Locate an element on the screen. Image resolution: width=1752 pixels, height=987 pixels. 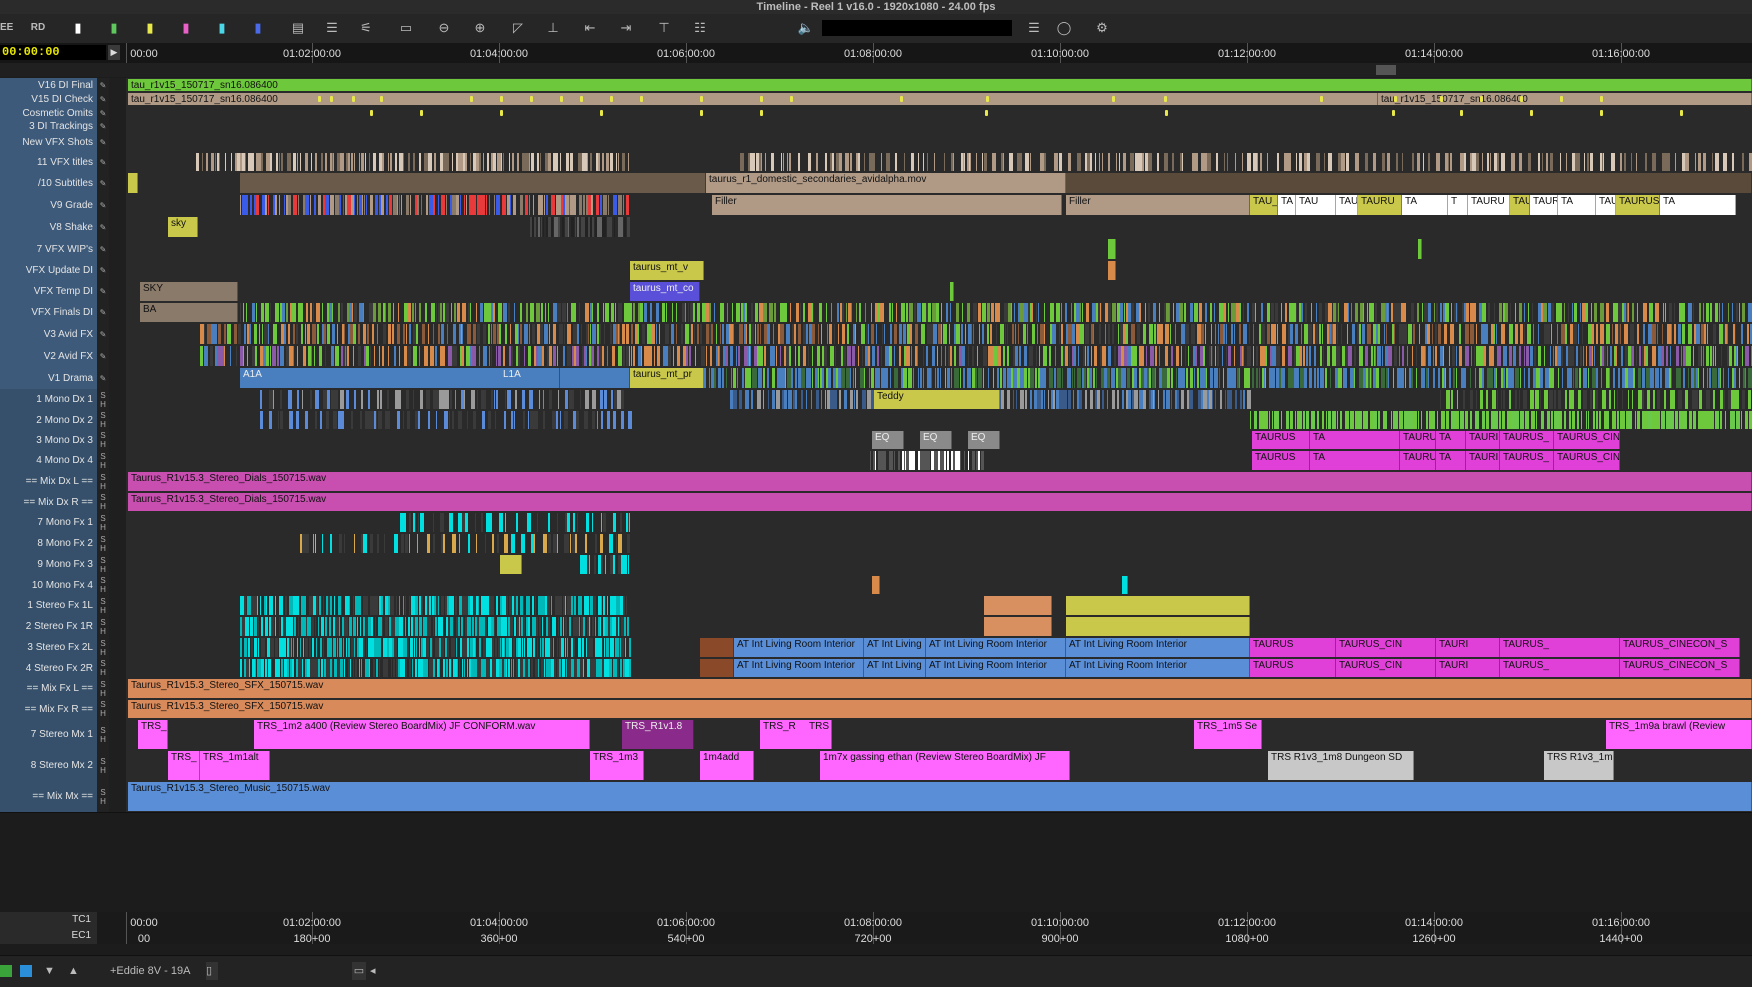
lift-icon: ☰ is located at coordinates (332, 28).